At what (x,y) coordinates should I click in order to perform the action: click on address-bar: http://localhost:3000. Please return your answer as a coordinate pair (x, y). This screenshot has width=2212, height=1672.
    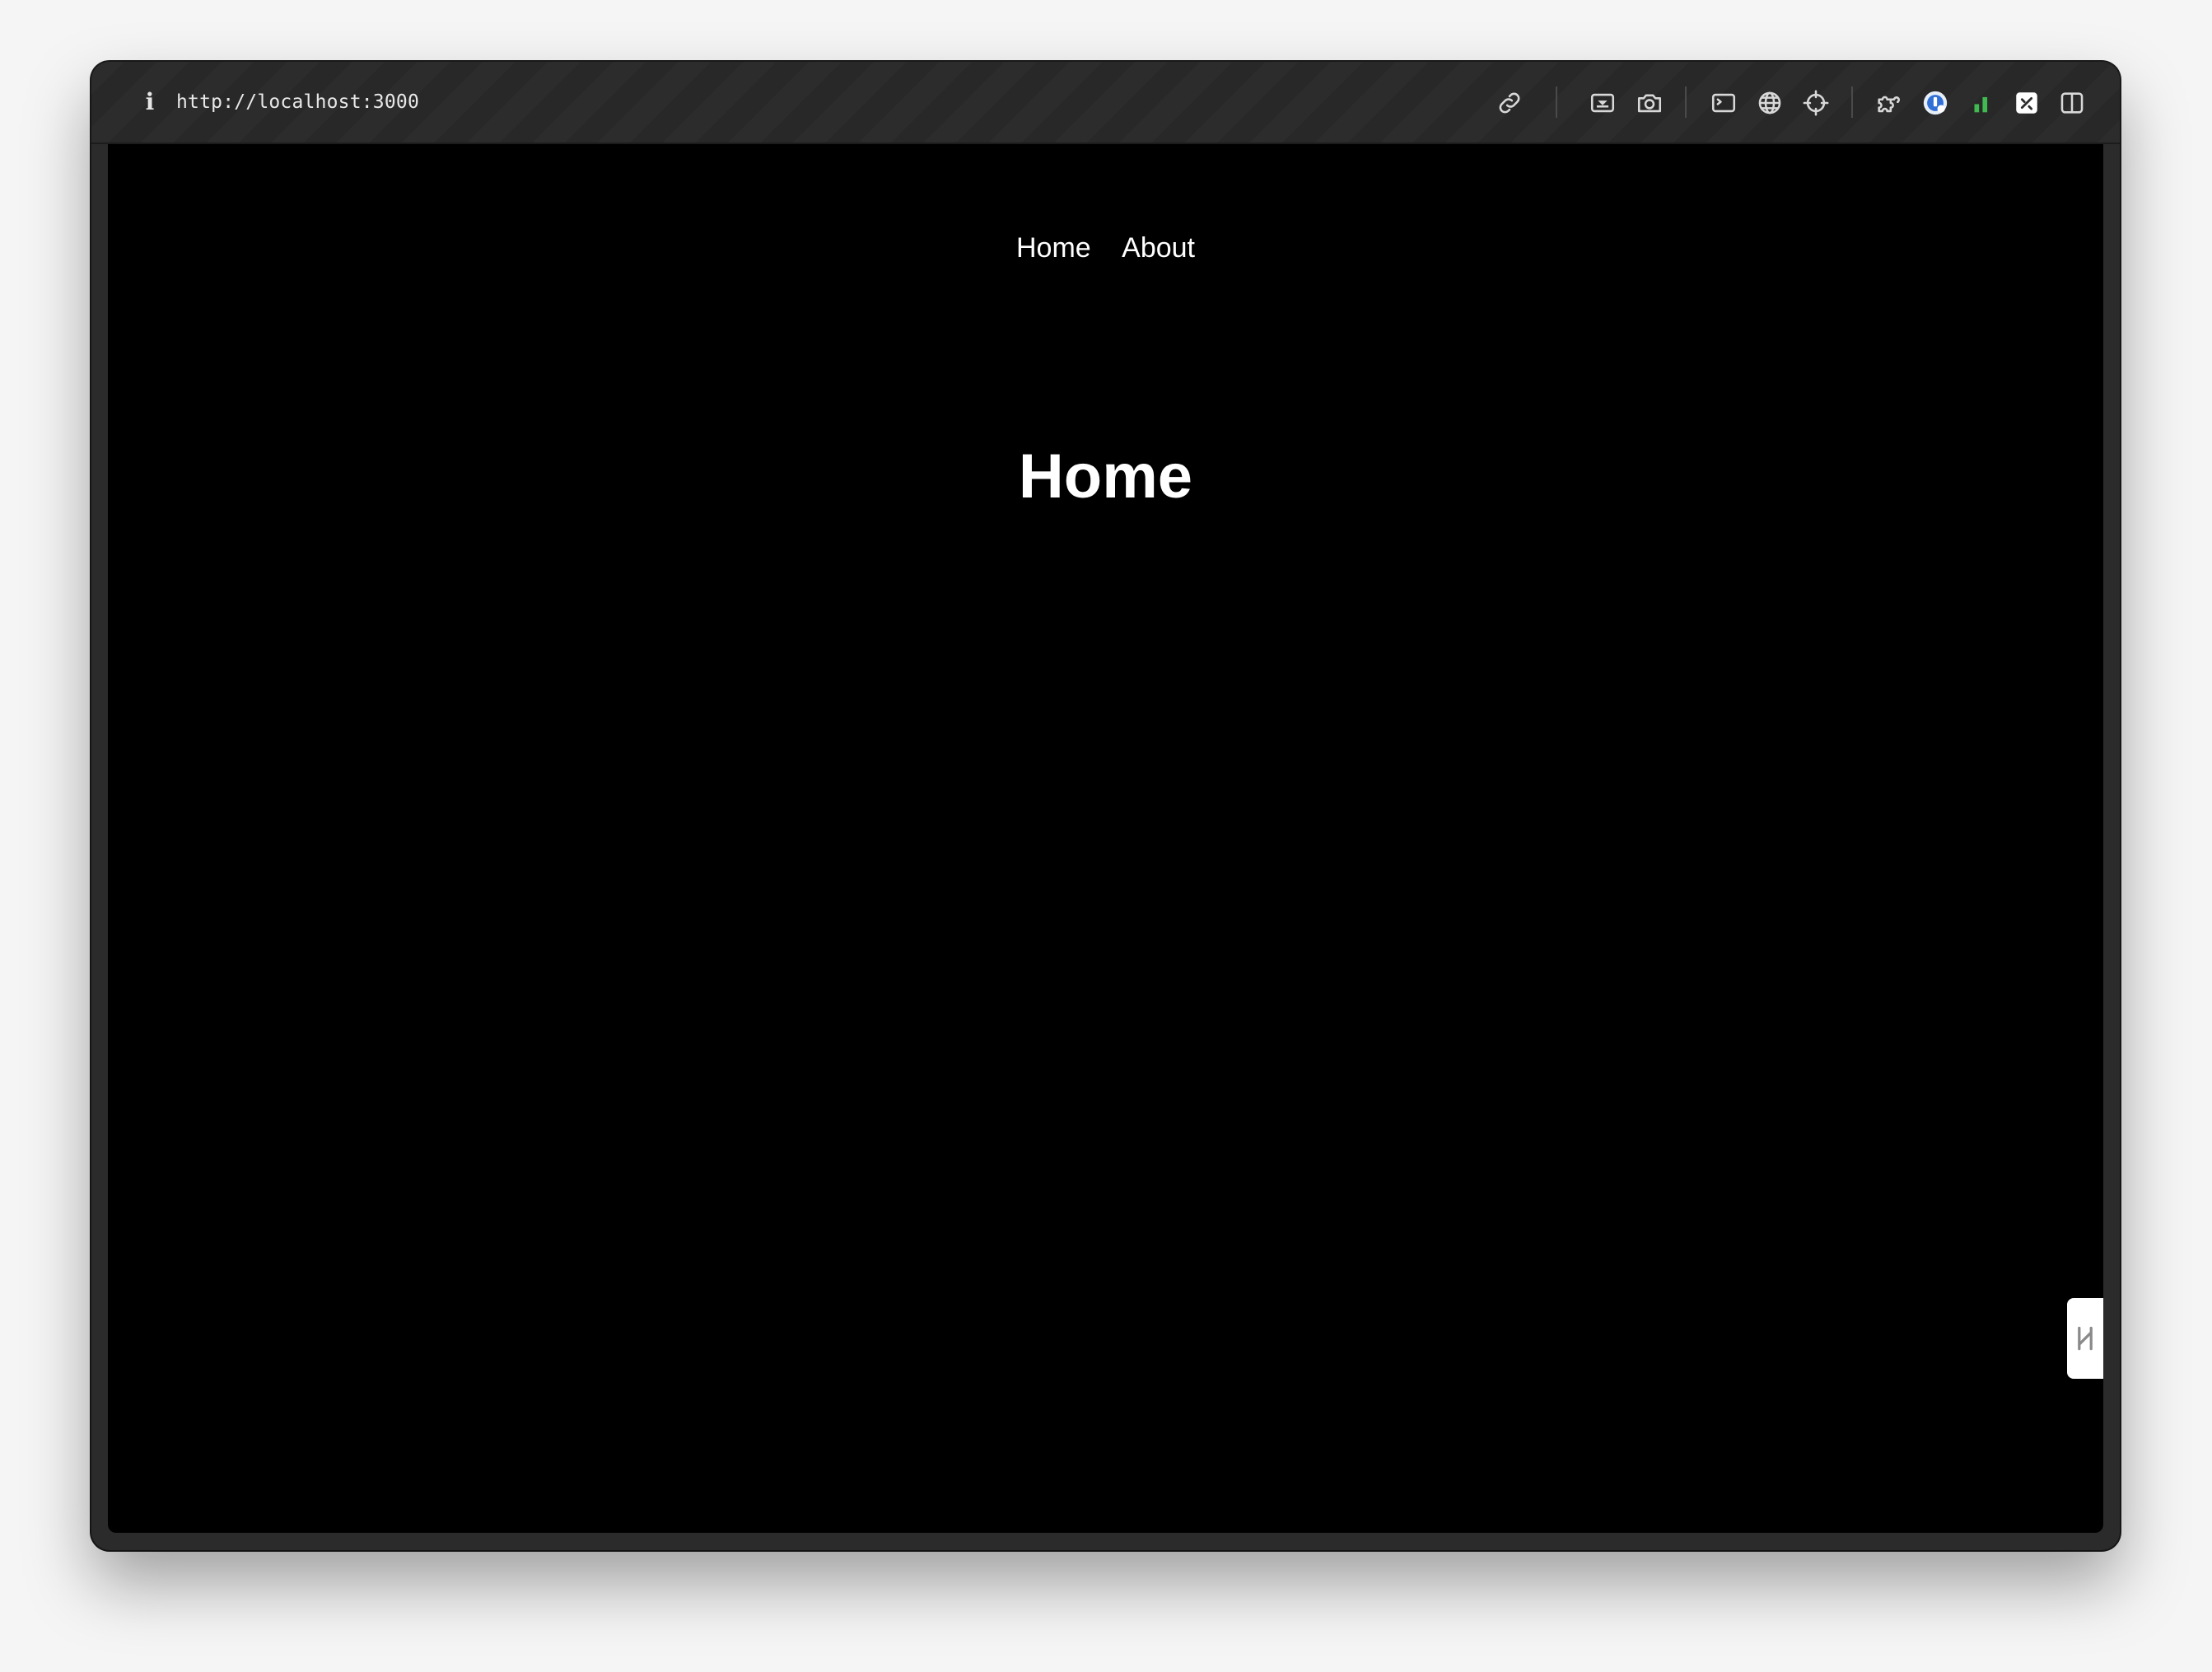
    Looking at the image, I should click on (297, 102).